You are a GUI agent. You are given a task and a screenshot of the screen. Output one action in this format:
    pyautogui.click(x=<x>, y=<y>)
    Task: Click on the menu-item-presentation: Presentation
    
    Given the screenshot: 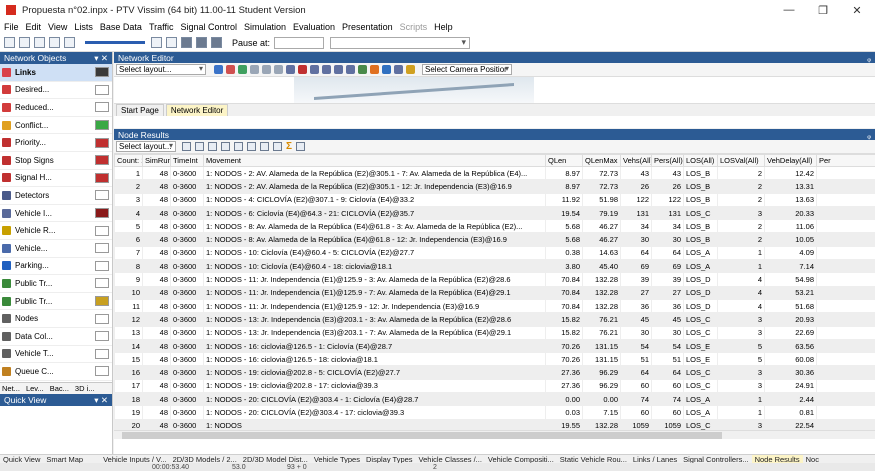 What is the action you would take?
    pyautogui.click(x=367, y=27)
    